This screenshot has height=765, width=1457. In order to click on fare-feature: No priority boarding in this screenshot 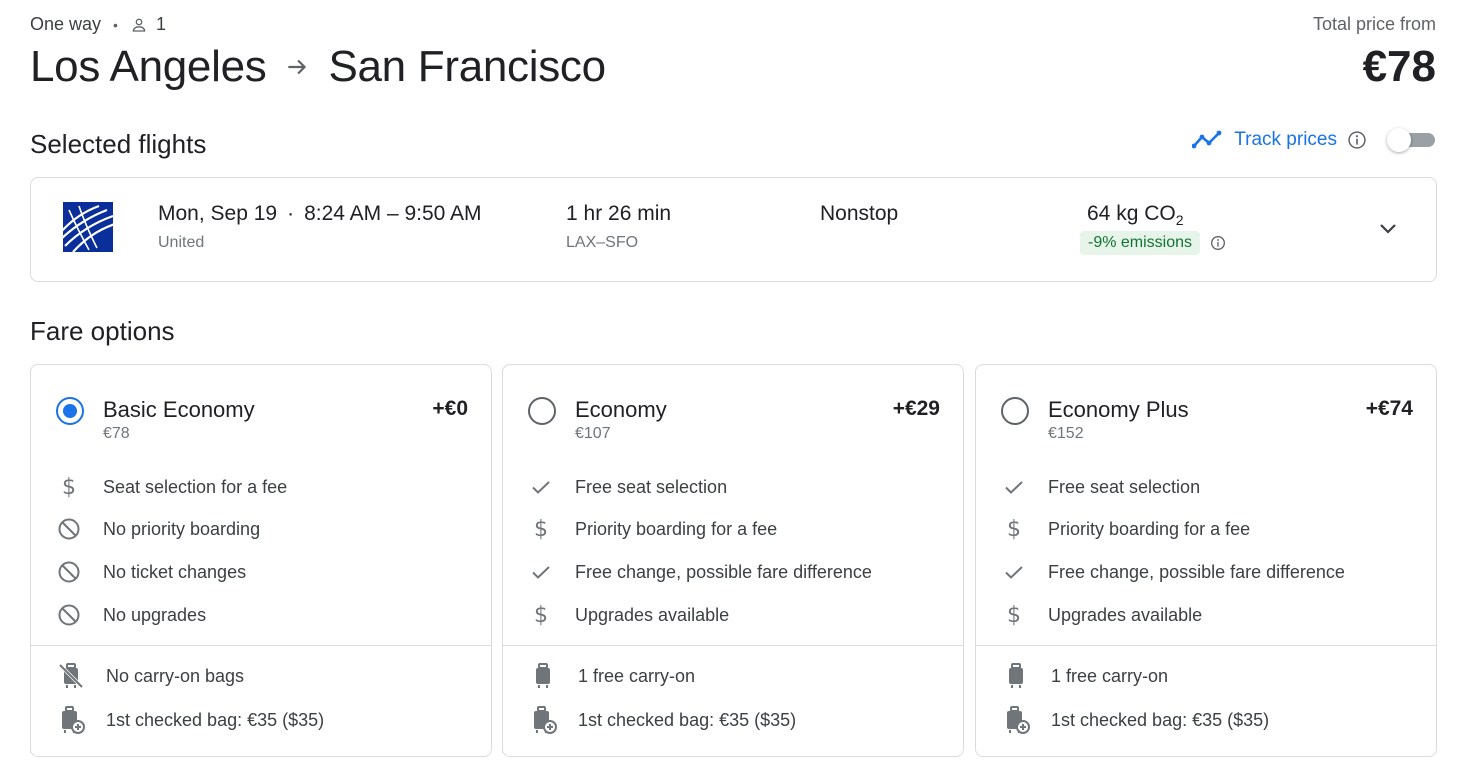, I will do `click(157, 529)`.